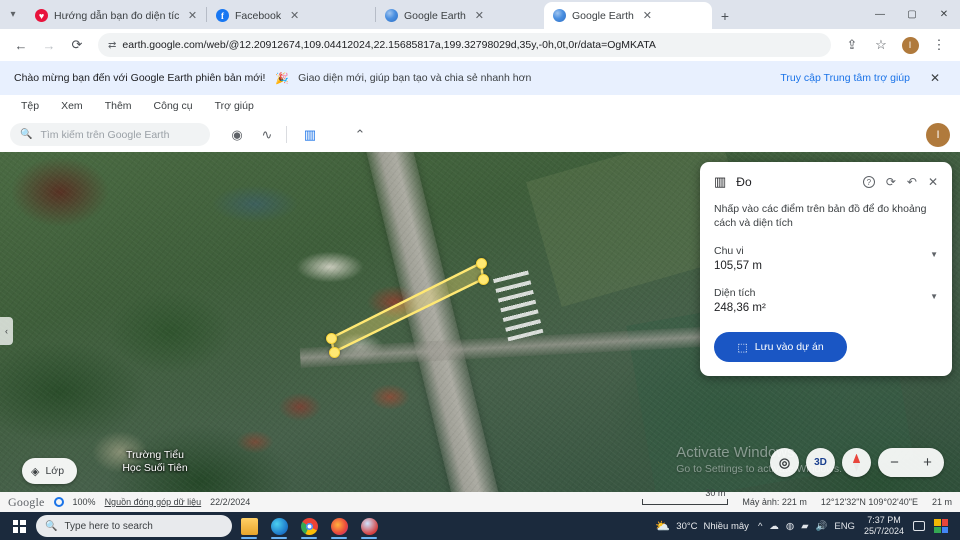 The height and width of the screenshot is (540, 960). What do you see at coordinates (258, 15) in the screenshot?
I see `browser-tab-title: Facebook` at bounding box center [258, 15].